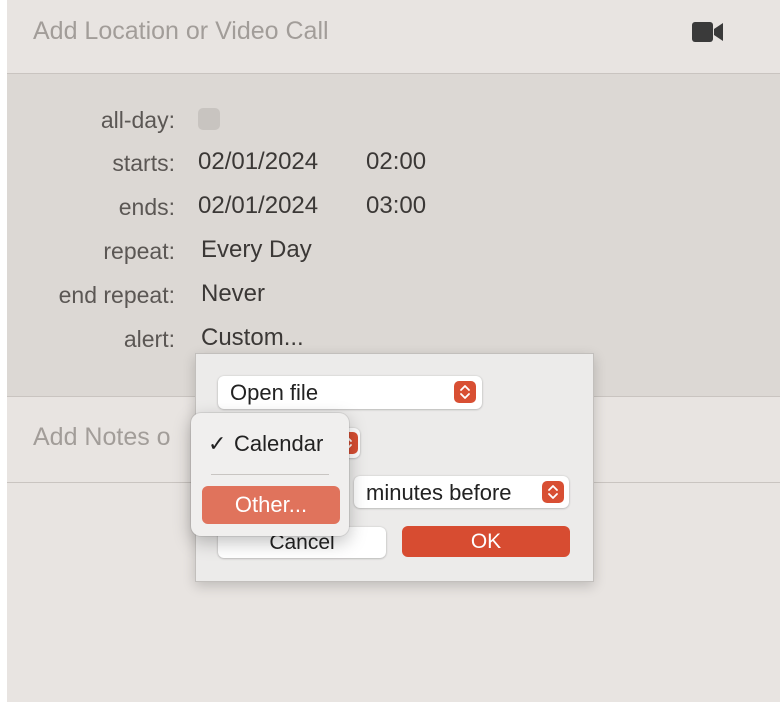 The width and height of the screenshot is (780, 702). I want to click on checkmark-icon: ✓, so click(217, 443).